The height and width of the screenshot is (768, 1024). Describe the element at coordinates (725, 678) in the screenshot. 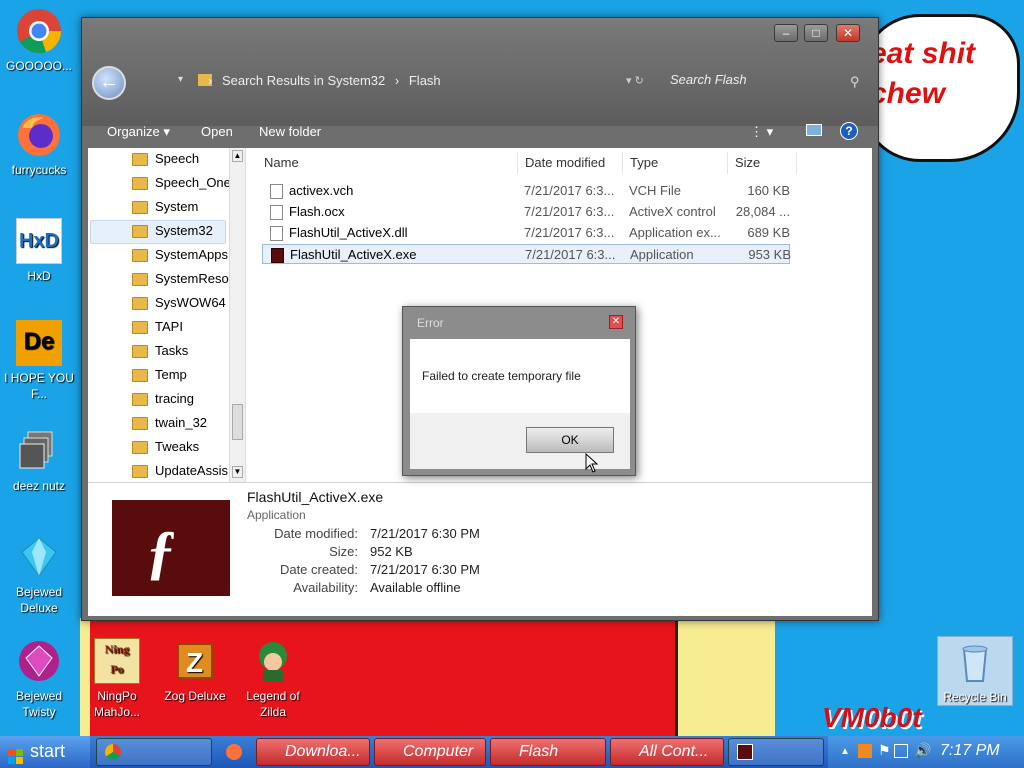

I see `wallpaper-yellow-right` at that location.